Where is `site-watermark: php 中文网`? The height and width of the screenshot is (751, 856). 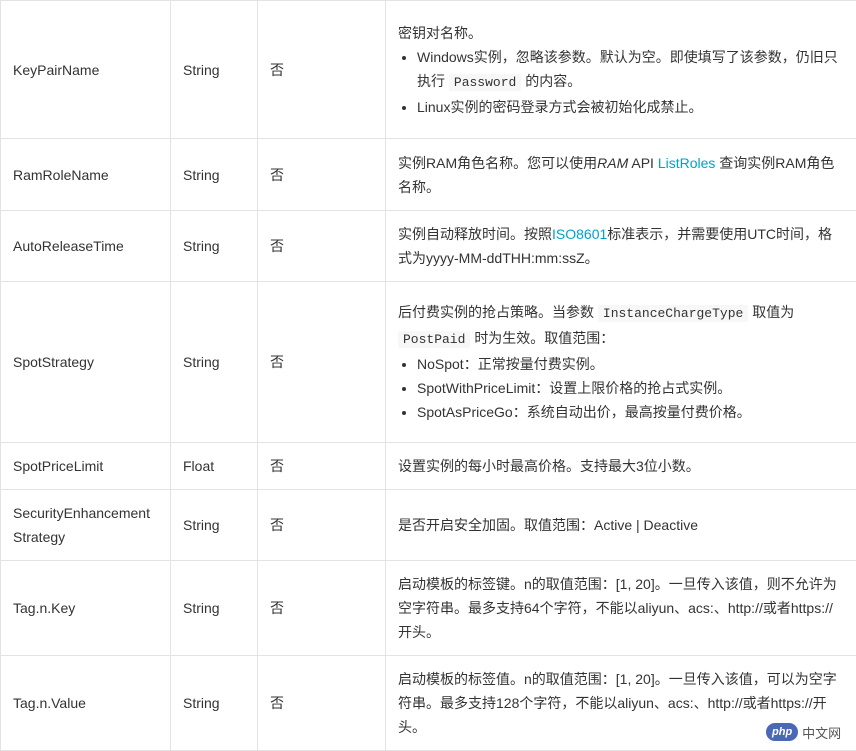
site-watermark: php 中文网 is located at coordinates (808, 732).